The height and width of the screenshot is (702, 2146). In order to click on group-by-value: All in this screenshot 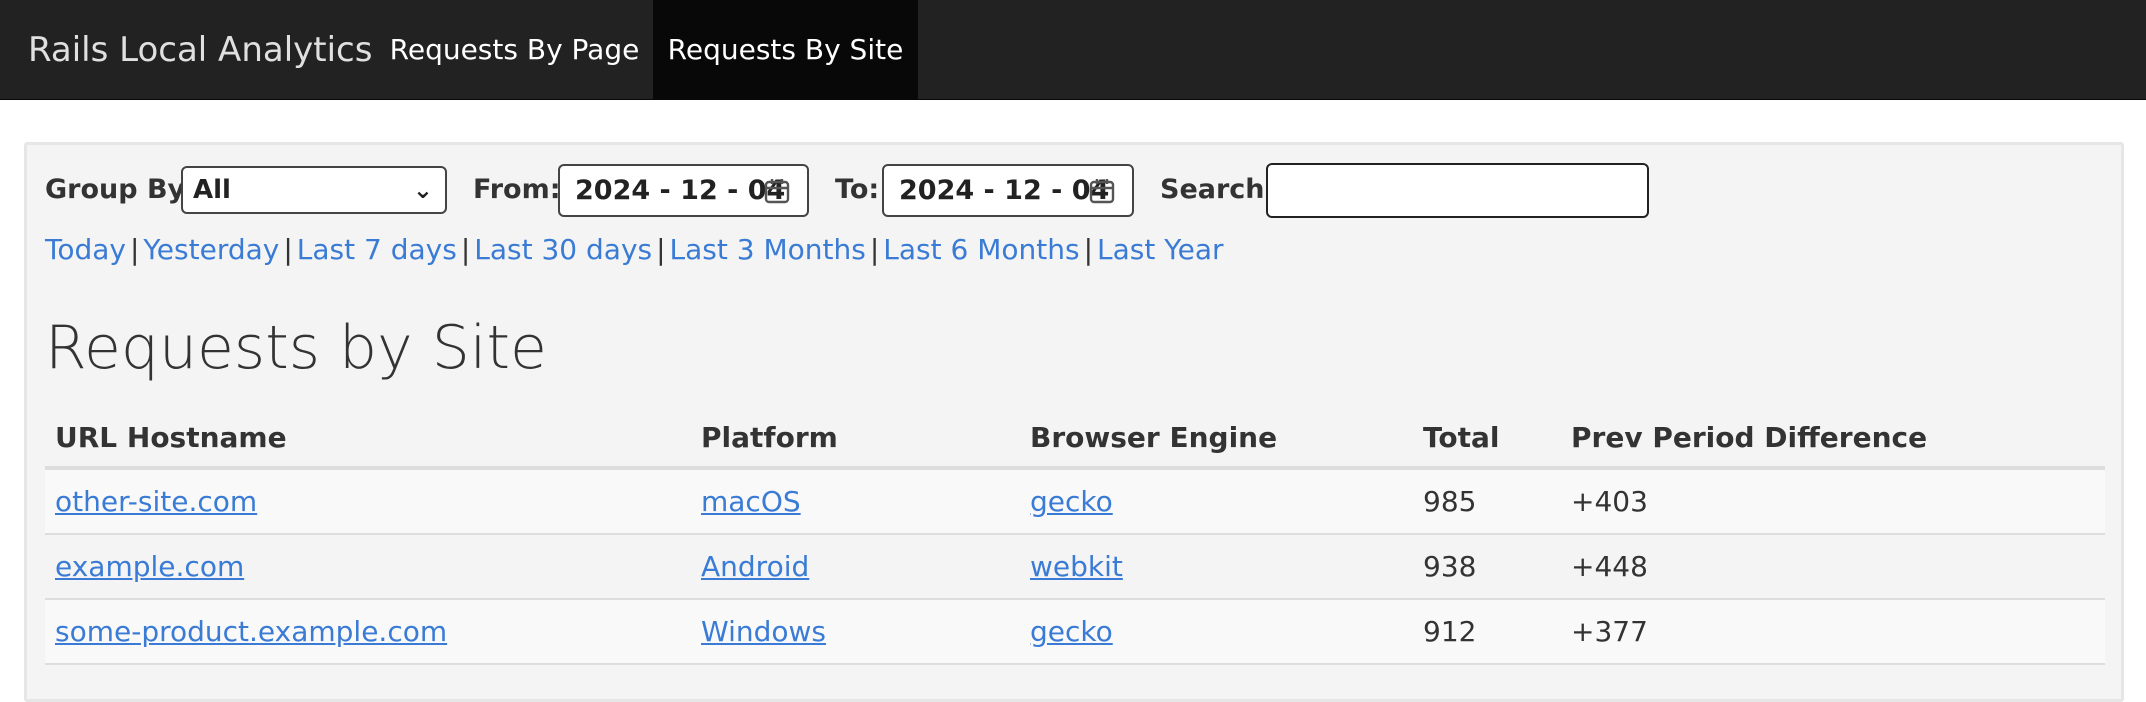, I will do `click(212, 190)`.